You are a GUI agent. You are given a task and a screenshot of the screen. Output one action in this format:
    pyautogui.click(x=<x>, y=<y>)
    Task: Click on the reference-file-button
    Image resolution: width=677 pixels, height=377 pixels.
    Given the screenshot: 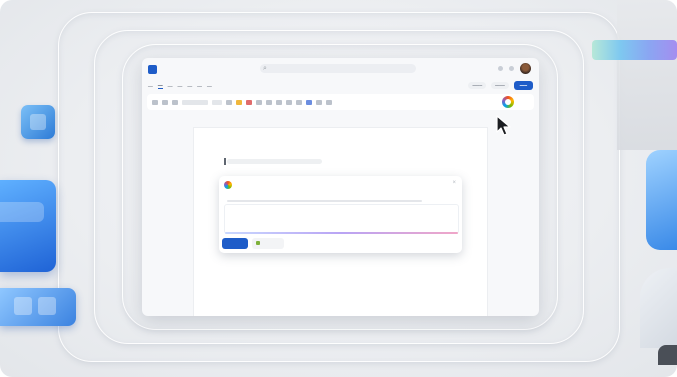 What is the action you would take?
    pyautogui.click(x=268, y=243)
    